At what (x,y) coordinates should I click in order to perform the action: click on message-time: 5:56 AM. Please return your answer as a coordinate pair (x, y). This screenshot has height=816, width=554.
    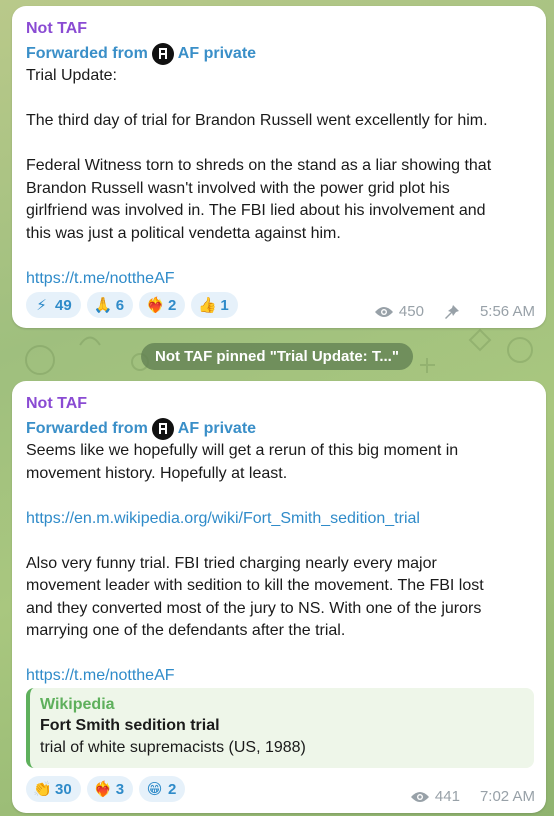
    Looking at the image, I should click on (507, 311).